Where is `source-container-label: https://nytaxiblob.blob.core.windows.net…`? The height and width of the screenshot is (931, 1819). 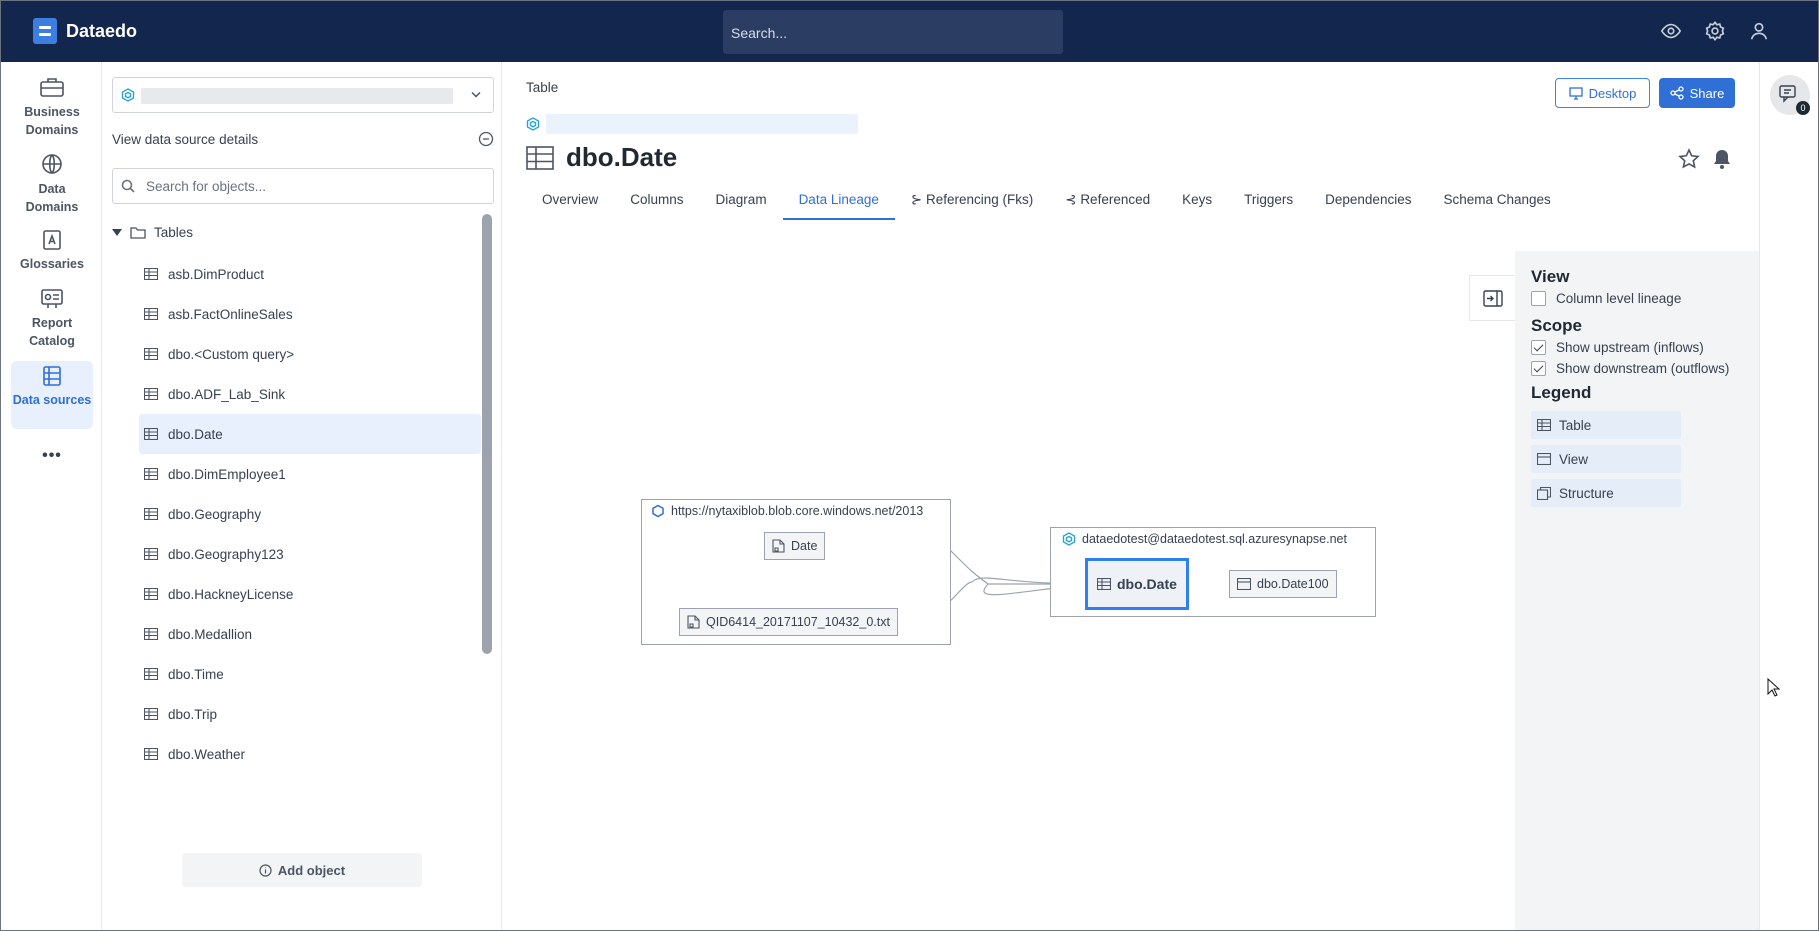 source-container-label: https://nytaxiblob.blob.core.windows.net… is located at coordinates (787, 511).